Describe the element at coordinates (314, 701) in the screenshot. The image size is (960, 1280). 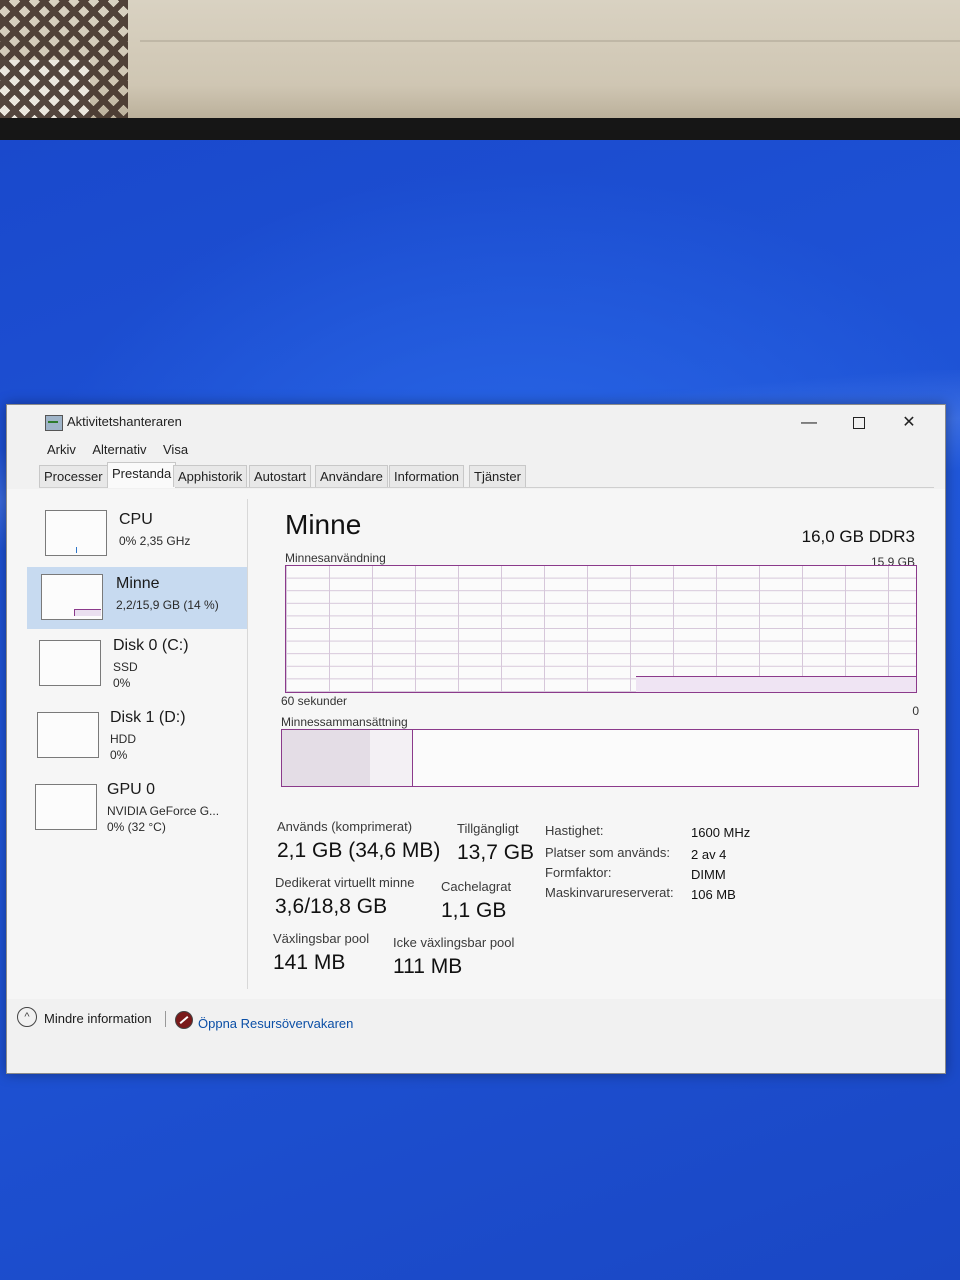
I see `graph-time-label: 60 sekunder` at that location.